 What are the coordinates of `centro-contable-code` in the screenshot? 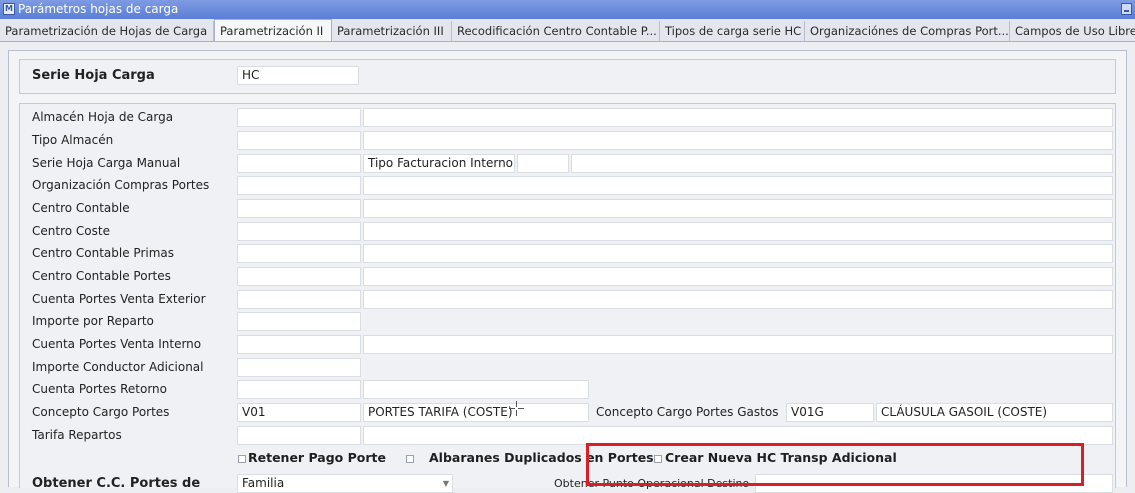 It's located at (299, 208).